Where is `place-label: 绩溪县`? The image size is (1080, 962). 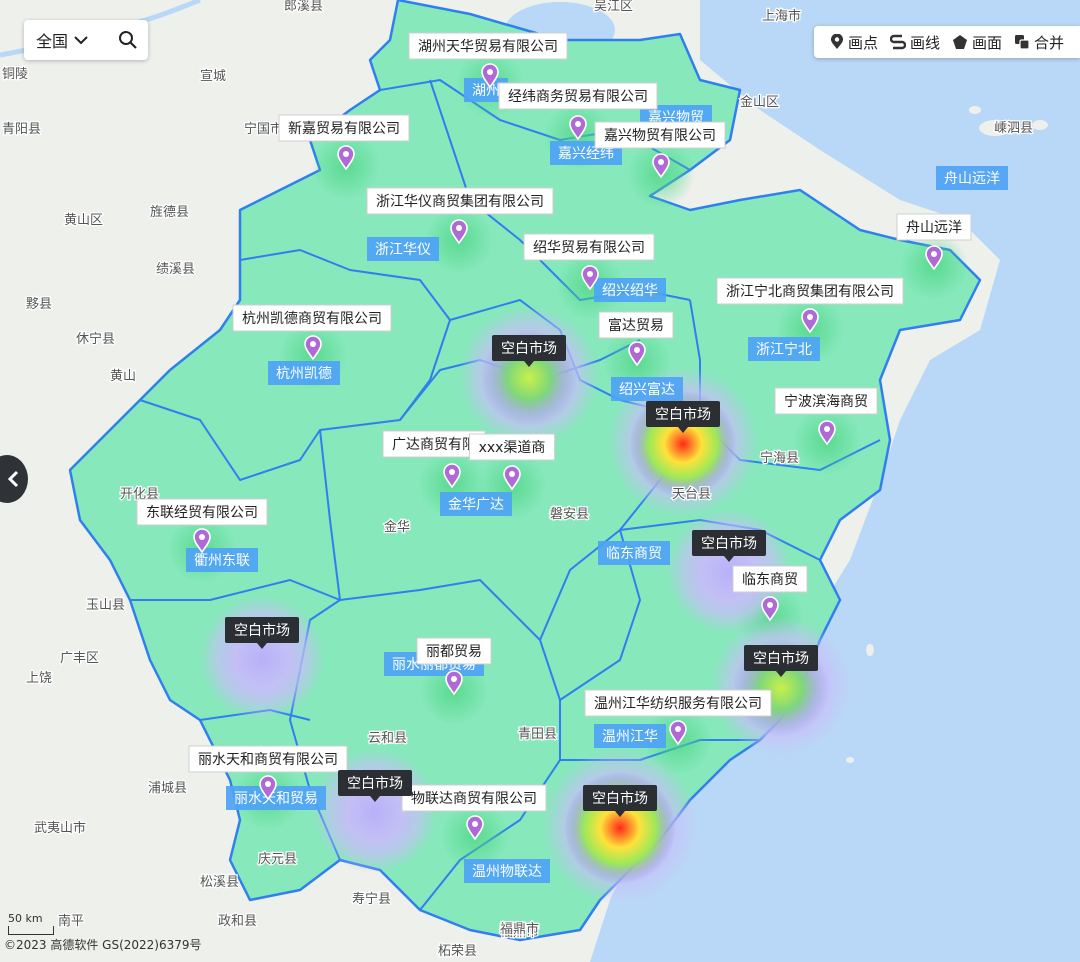 place-label: 绩溪县 is located at coordinates (175, 269).